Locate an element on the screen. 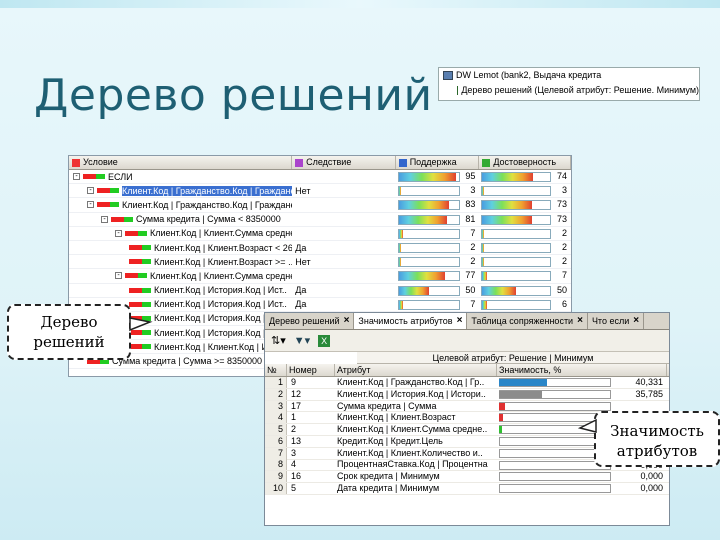  excel-icon: X is located at coordinates (324, 340).